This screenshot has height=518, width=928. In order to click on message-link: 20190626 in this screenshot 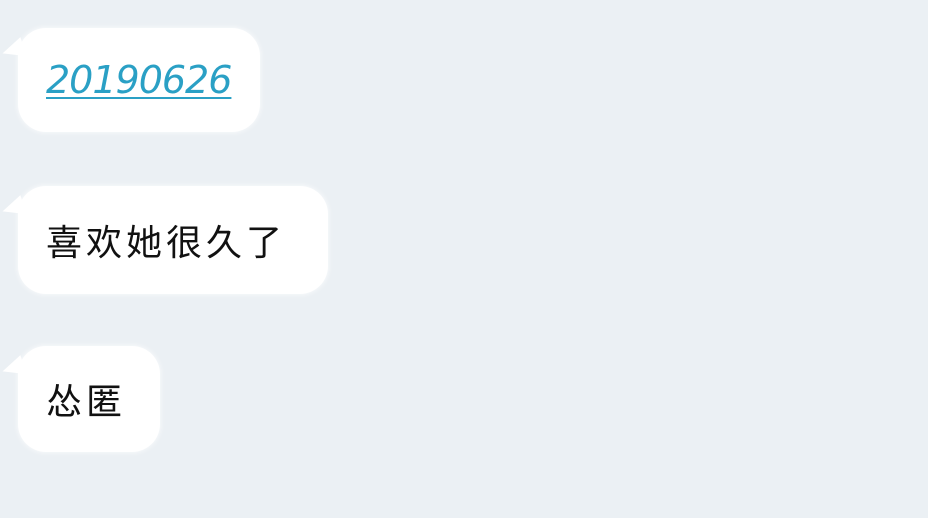, I will do `click(139, 80)`.